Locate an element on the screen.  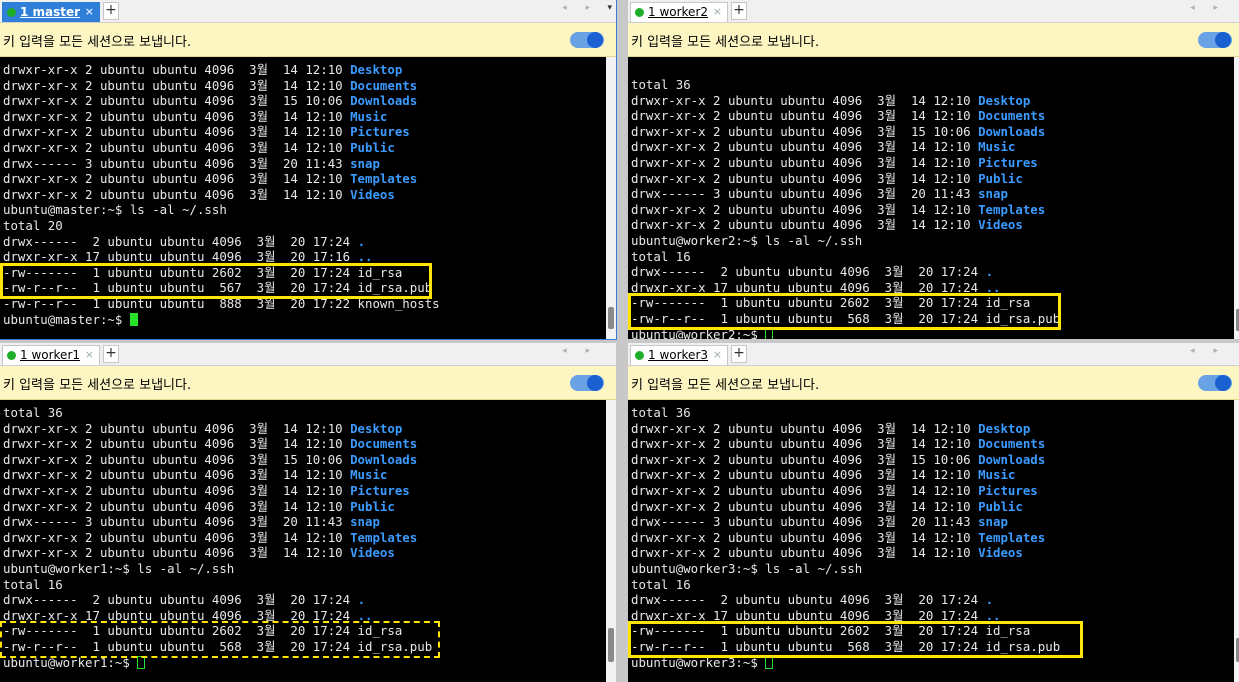
session-tab: 1 master × is located at coordinates (51, 12).